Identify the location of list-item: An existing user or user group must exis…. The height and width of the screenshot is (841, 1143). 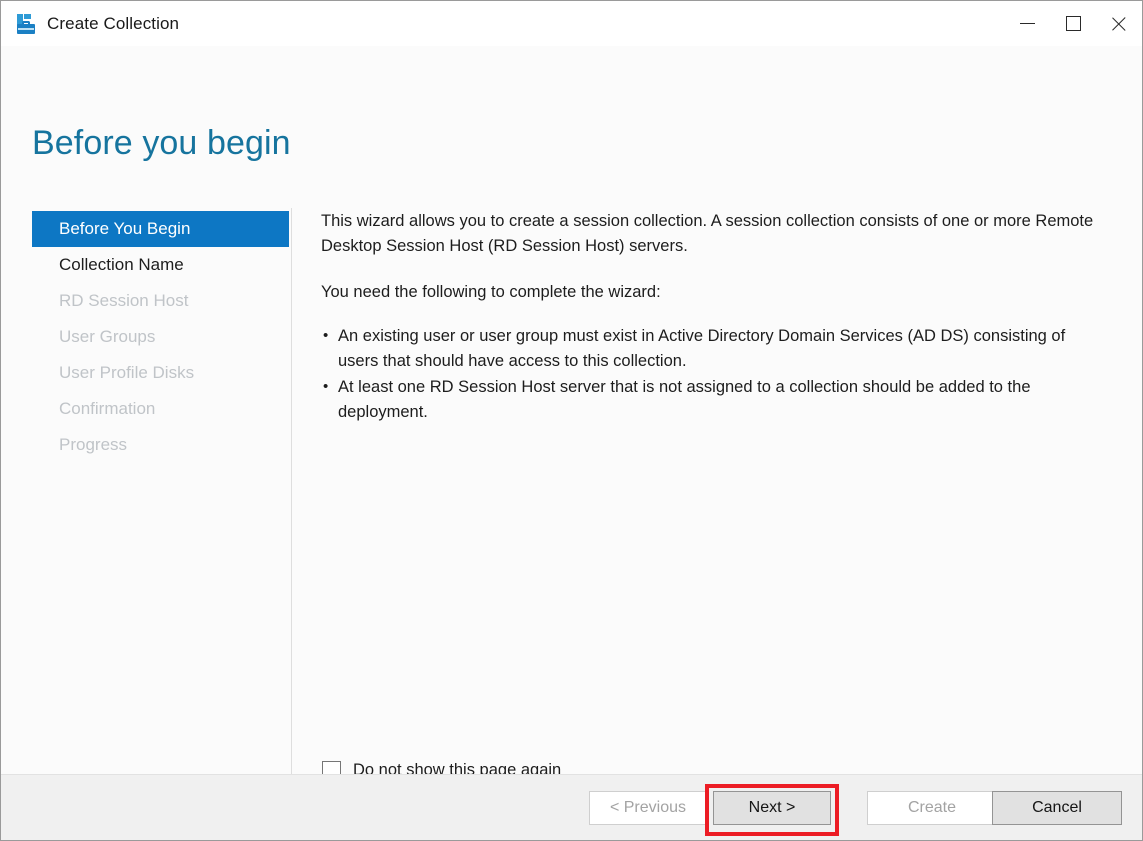
(713, 348).